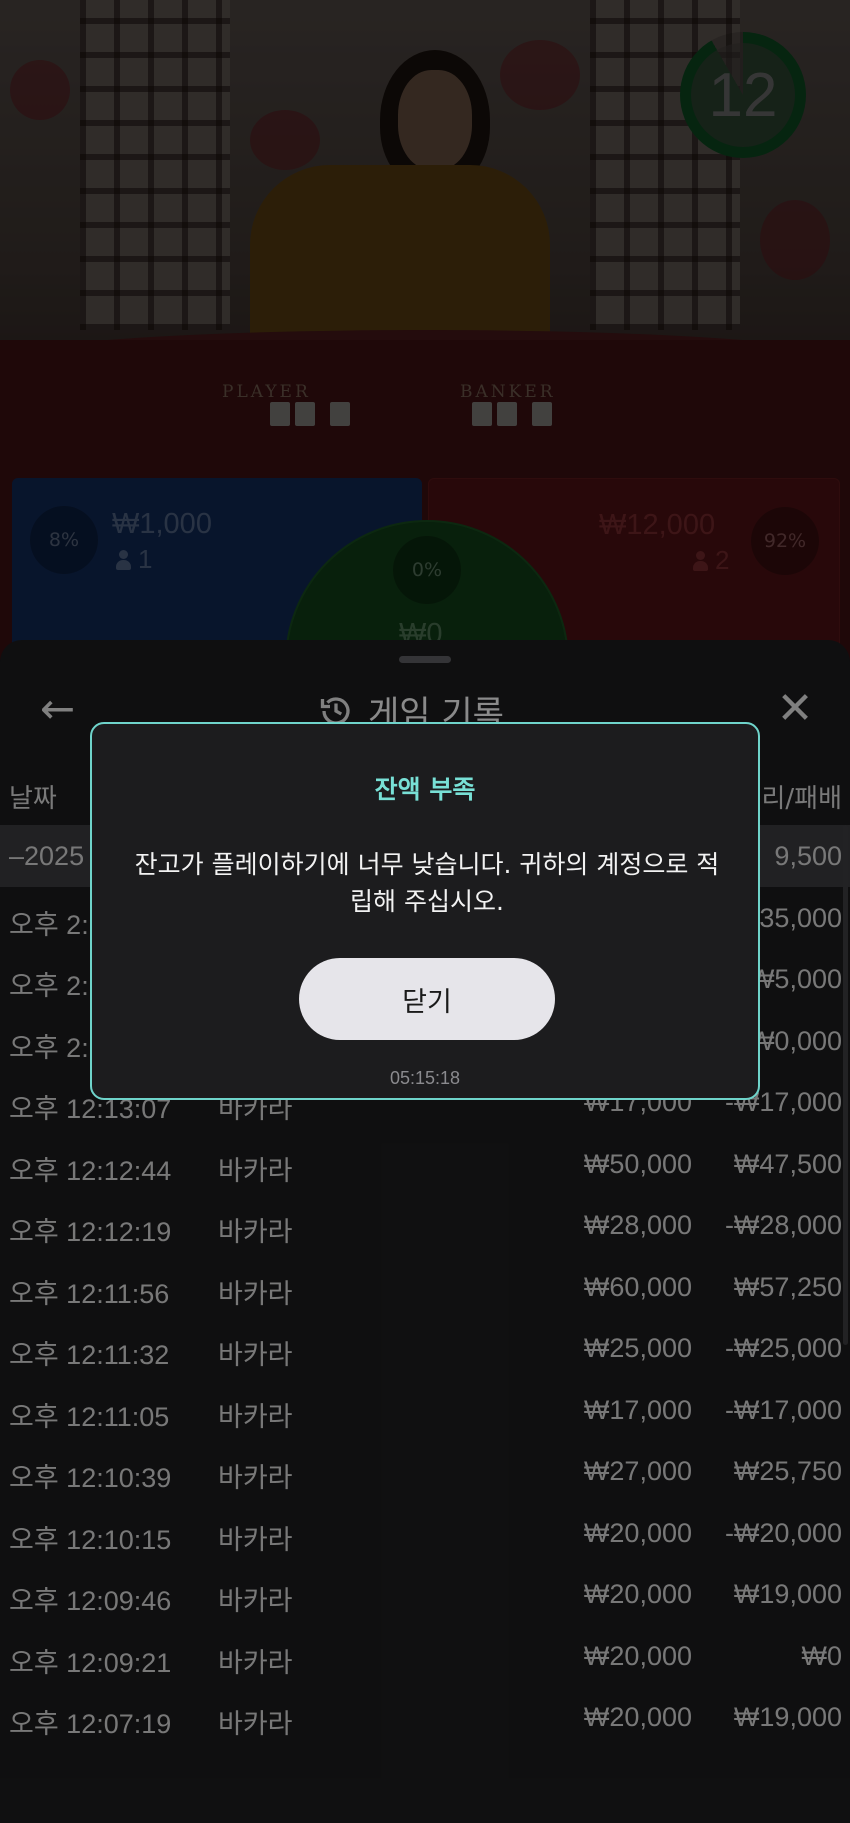 Image resolution: width=850 pixels, height=1823 pixels. I want to click on dialog-title: 잔액 부족, so click(425, 789).